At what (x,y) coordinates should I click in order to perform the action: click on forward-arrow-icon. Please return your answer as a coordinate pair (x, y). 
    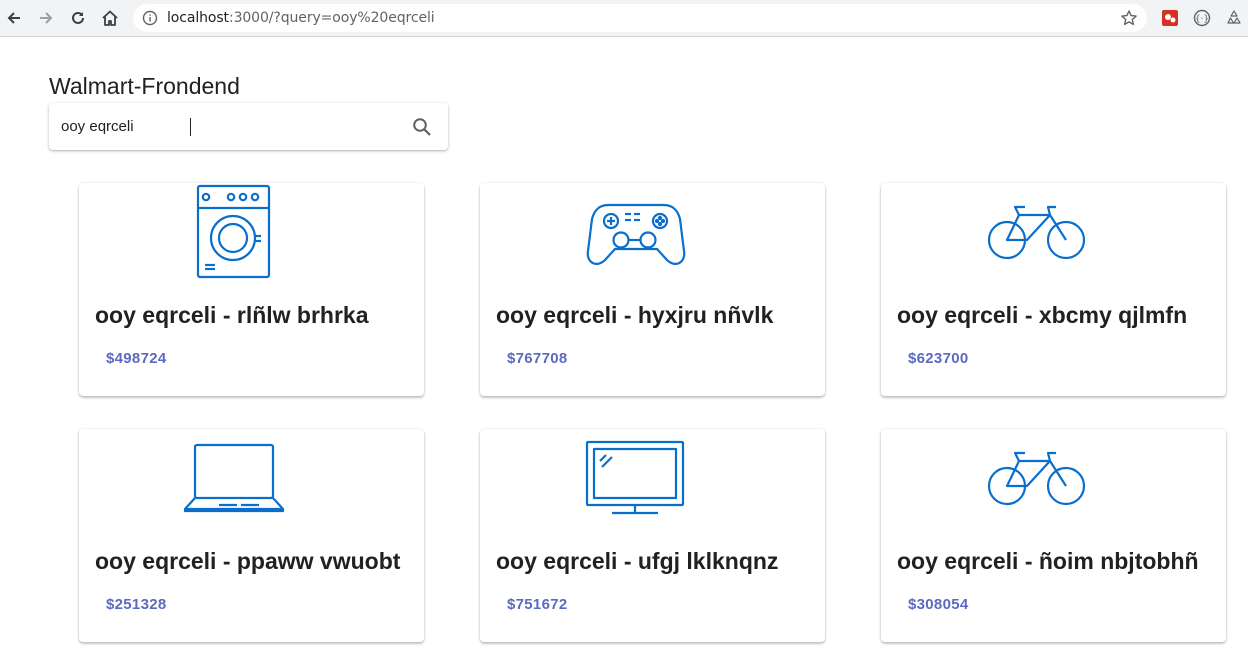
    Looking at the image, I should click on (46, 18).